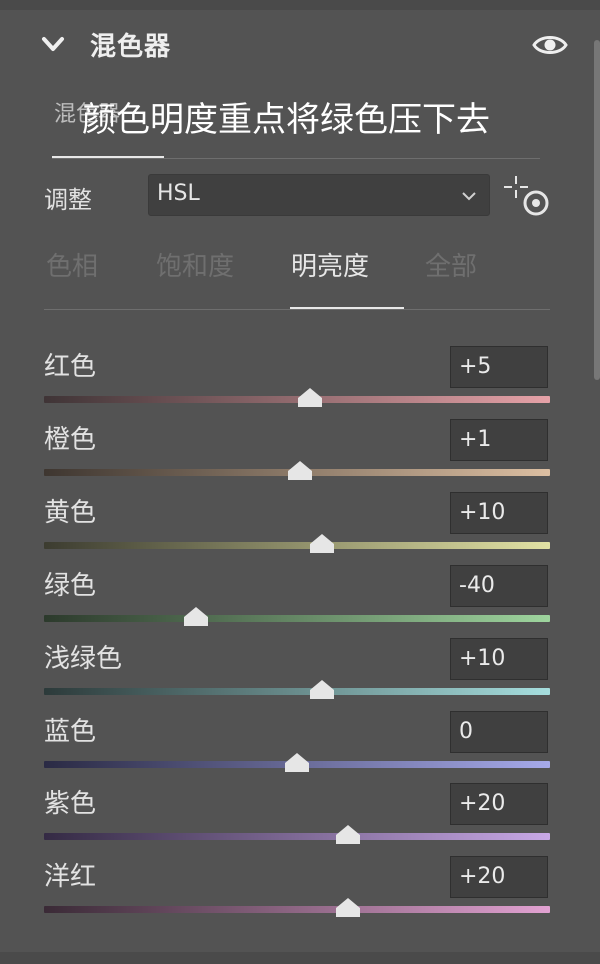  Describe the element at coordinates (300, 892) in the screenshot. I see `slider-row-magenta: 洋红 +20` at that location.